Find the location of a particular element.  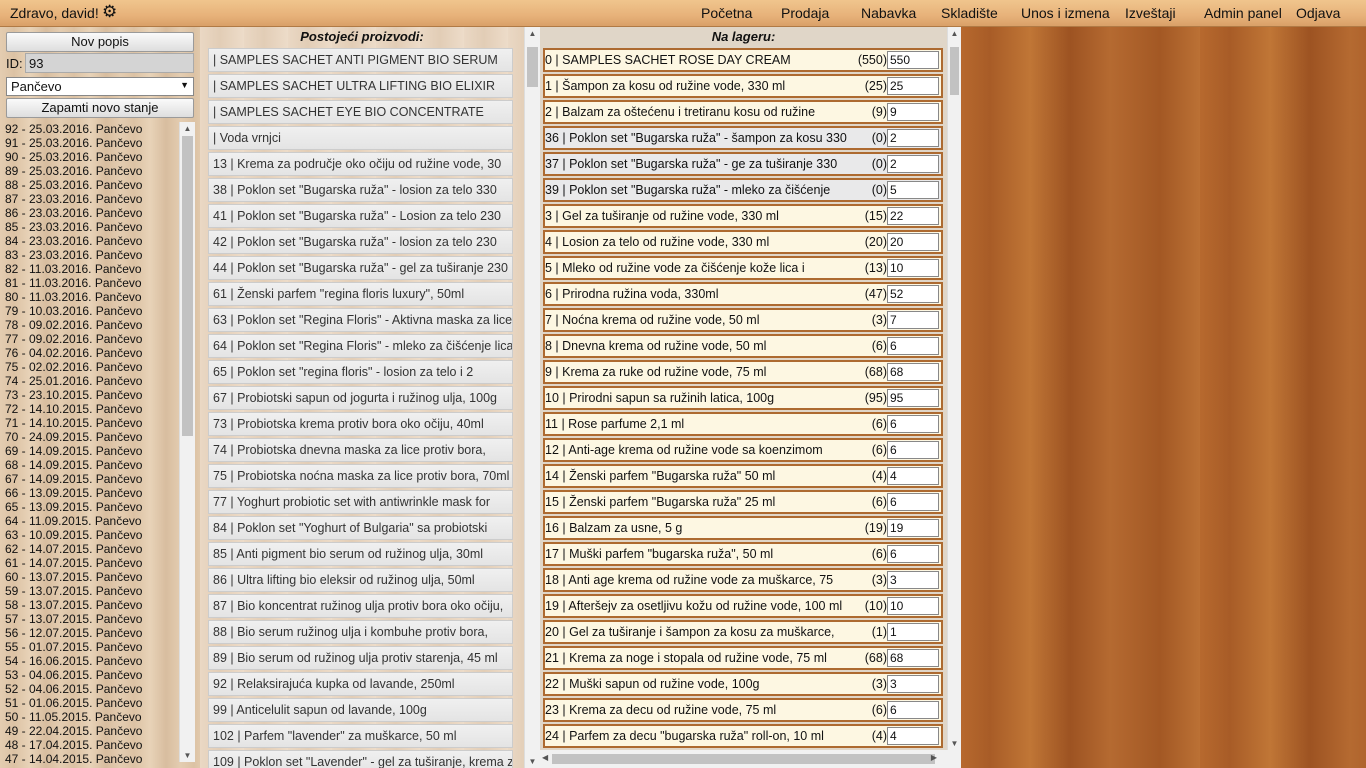

history-item: 83 - 23.03.2016. Pančevo is located at coordinates (91, 255).